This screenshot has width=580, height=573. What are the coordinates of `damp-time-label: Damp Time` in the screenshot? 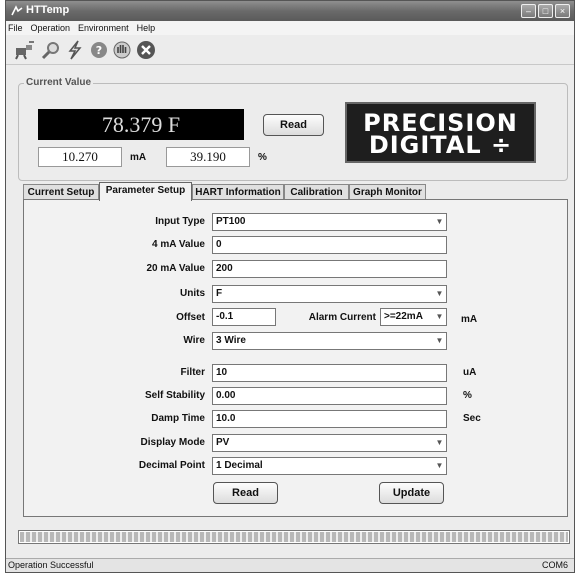 It's located at (178, 418).